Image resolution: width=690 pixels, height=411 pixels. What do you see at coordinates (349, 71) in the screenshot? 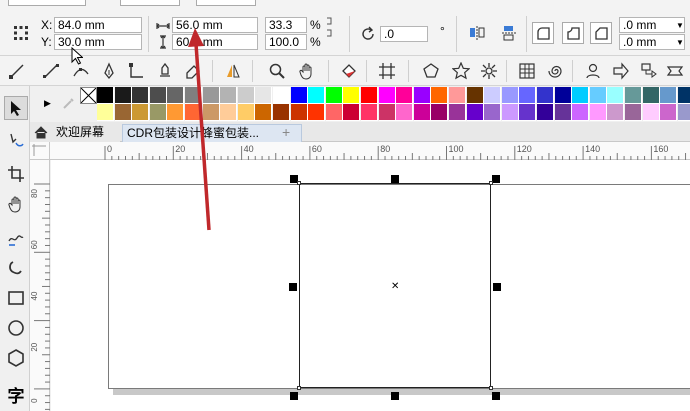
I see `interactive-fill-icon` at bounding box center [349, 71].